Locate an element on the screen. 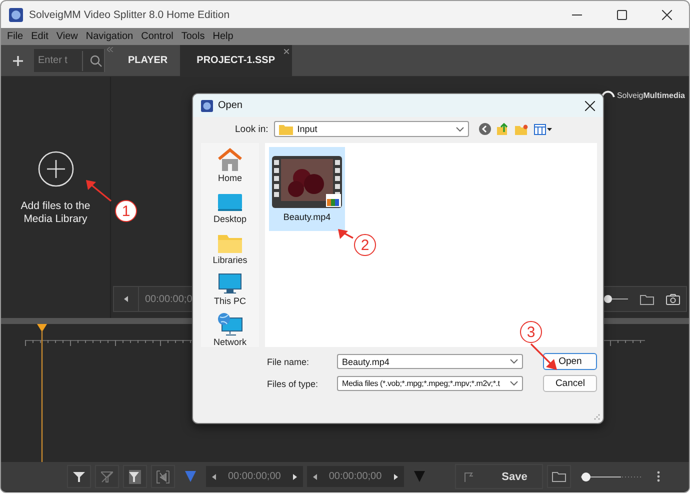 This screenshot has width=690, height=496. look-in-dropdown: Input is located at coordinates (372, 129).